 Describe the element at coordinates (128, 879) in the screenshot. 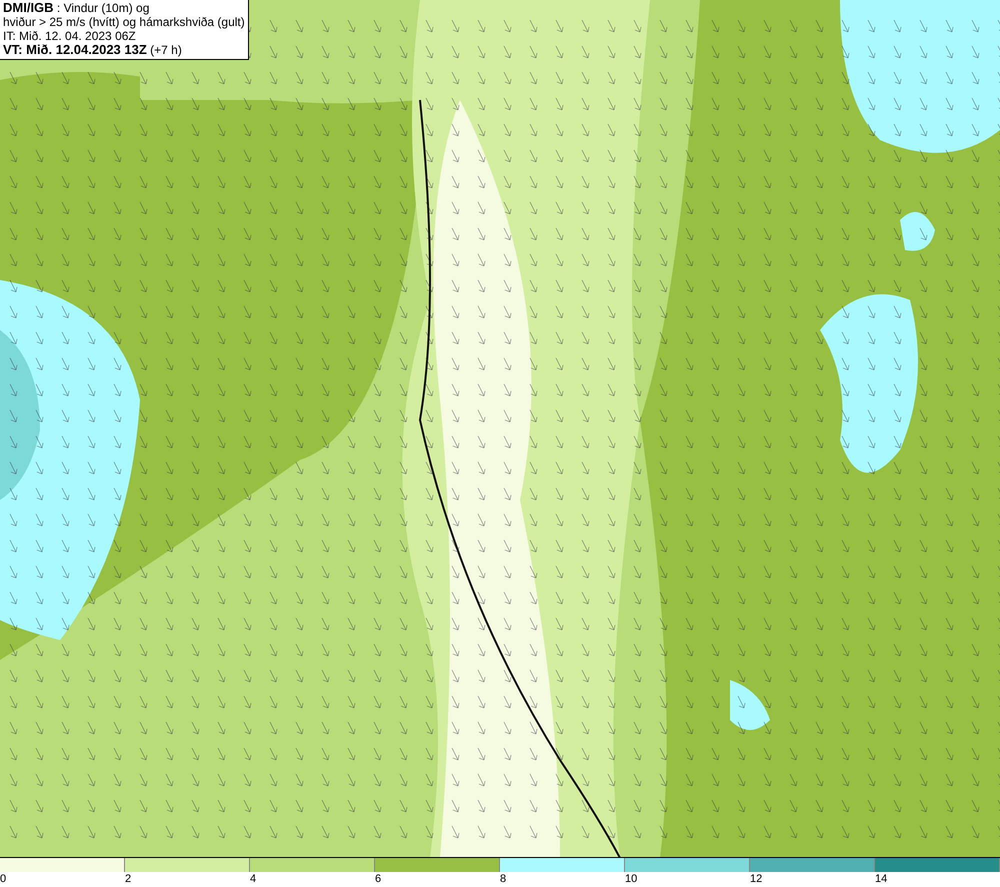

I see `tick-label: 2` at that location.